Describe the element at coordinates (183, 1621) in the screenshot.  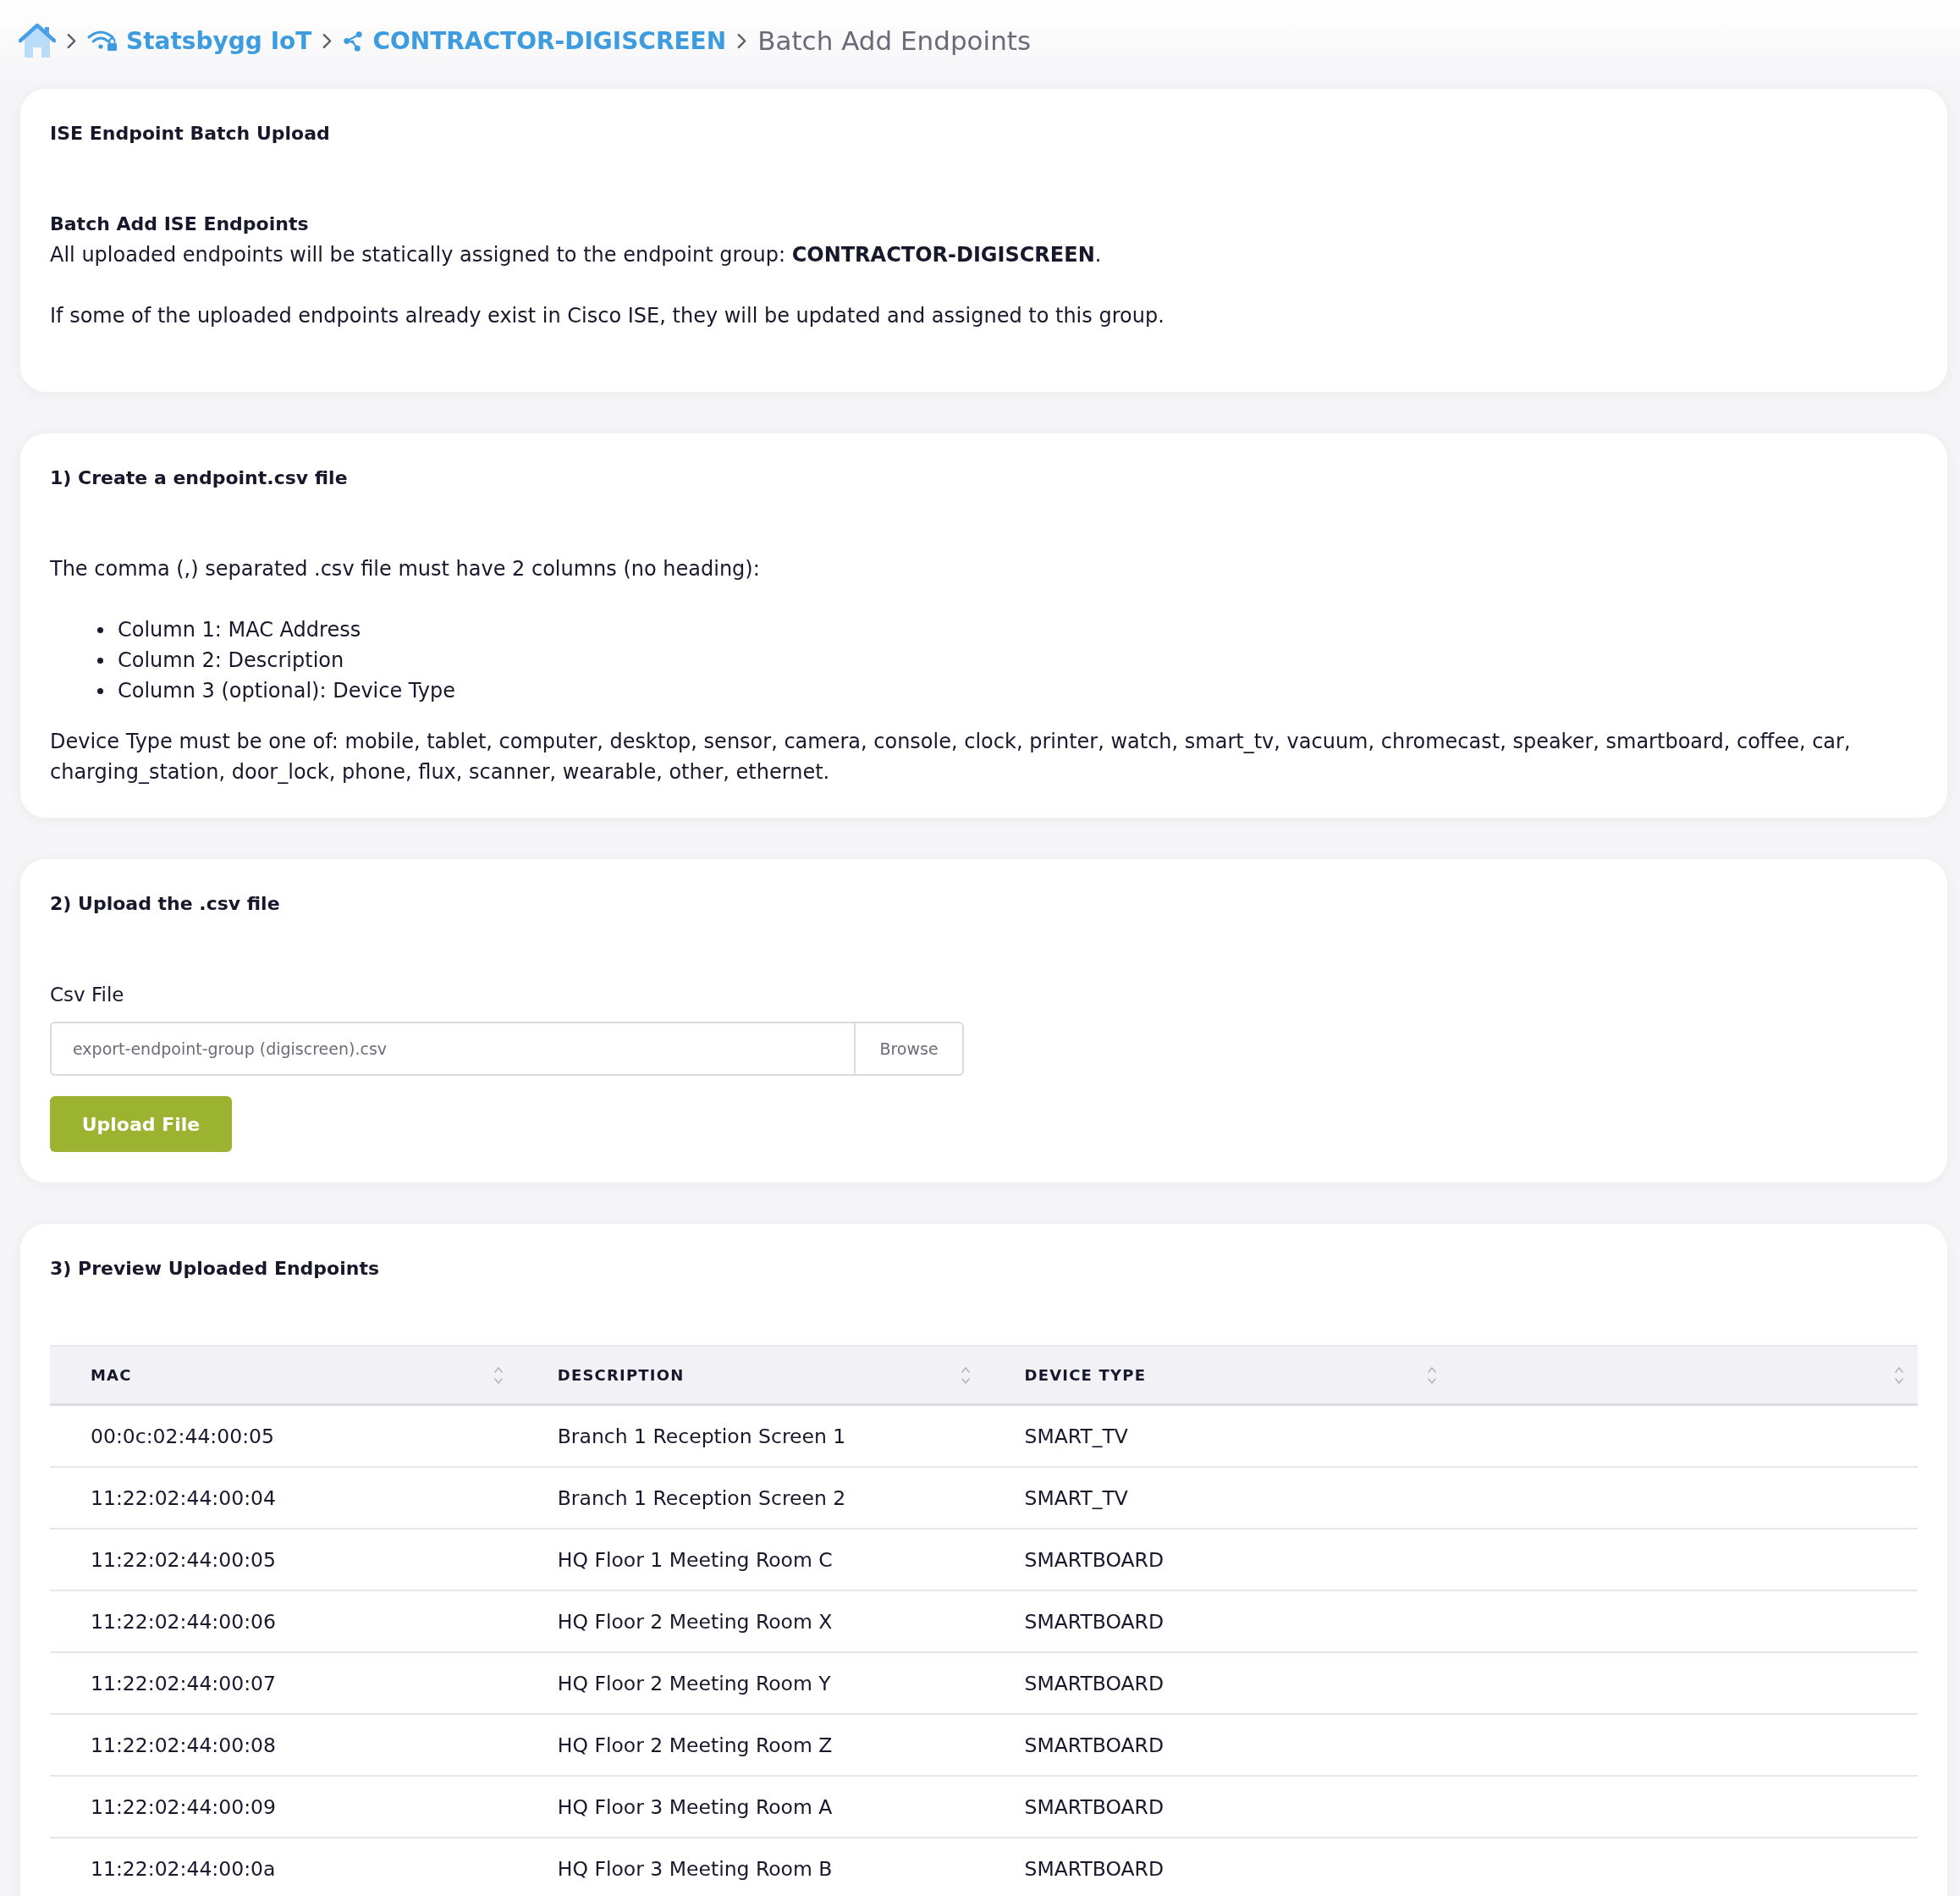
I see `table-cell-text: 11:22:02:44:00:06` at that location.